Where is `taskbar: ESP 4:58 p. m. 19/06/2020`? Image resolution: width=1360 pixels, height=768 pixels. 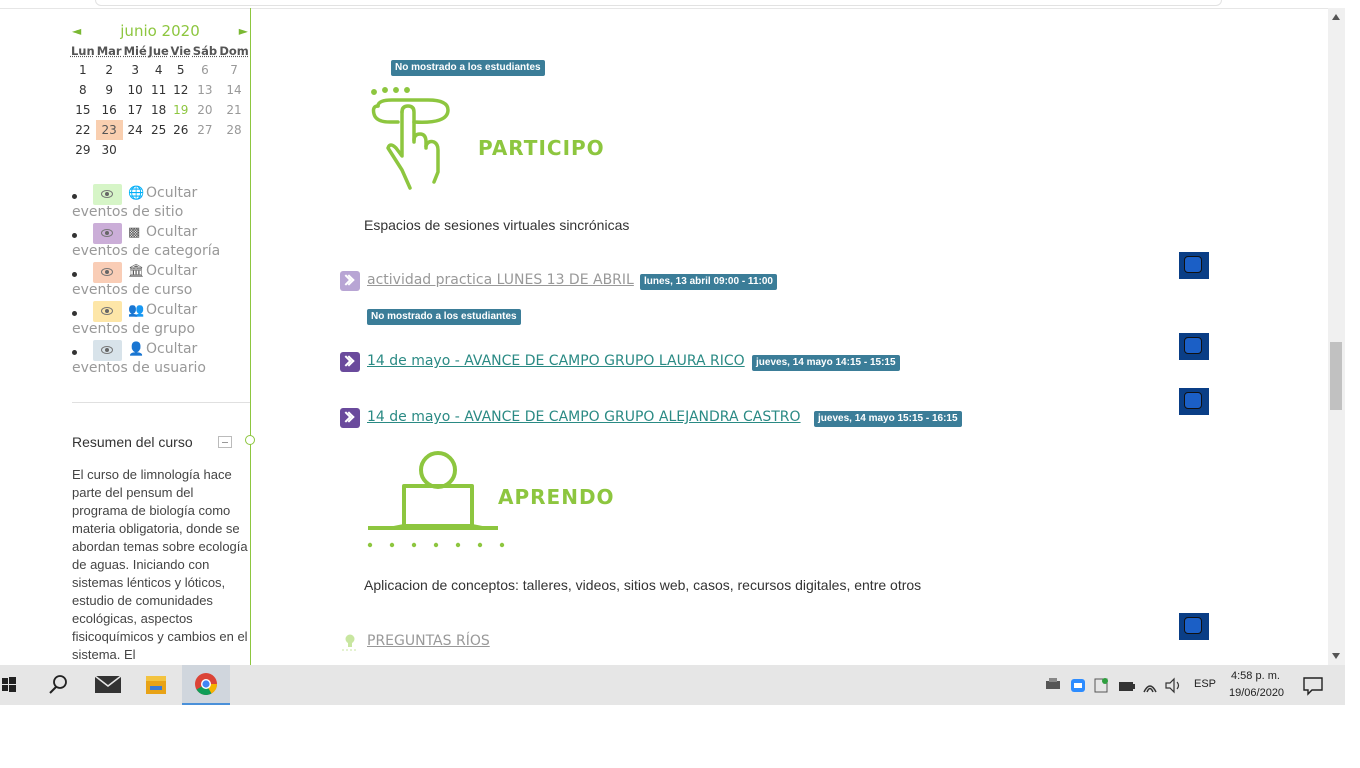
taskbar: ESP 4:58 p. m. 19/06/2020 is located at coordinates (672, 685).